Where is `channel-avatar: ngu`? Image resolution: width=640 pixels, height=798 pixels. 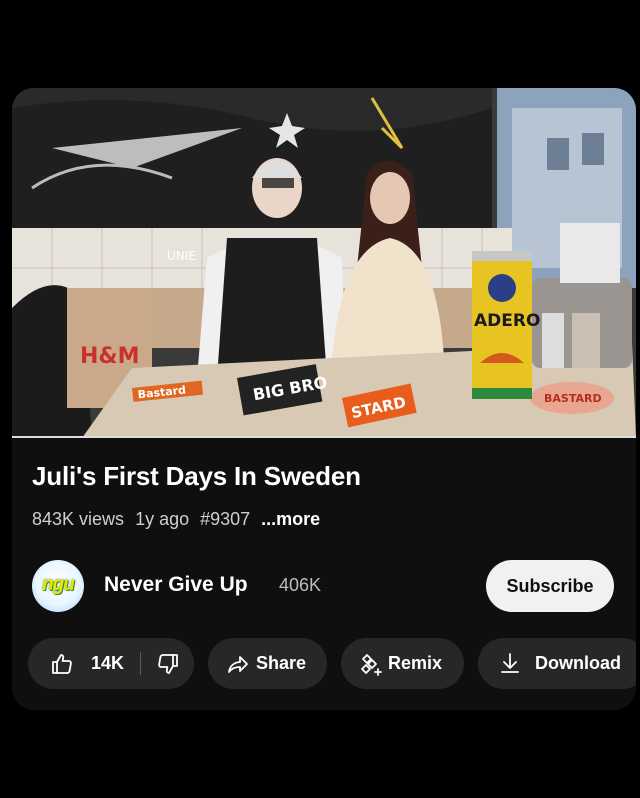 channel-avatar: ngu is located at coordinates (58, 586).